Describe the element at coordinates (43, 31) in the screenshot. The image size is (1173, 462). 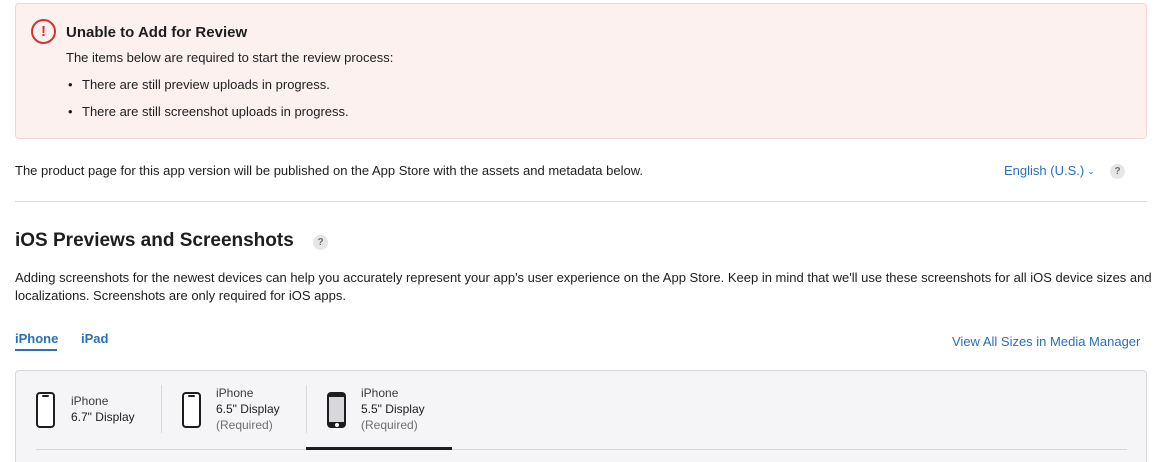
I see `exclamation-circle-icon: !` at that location.